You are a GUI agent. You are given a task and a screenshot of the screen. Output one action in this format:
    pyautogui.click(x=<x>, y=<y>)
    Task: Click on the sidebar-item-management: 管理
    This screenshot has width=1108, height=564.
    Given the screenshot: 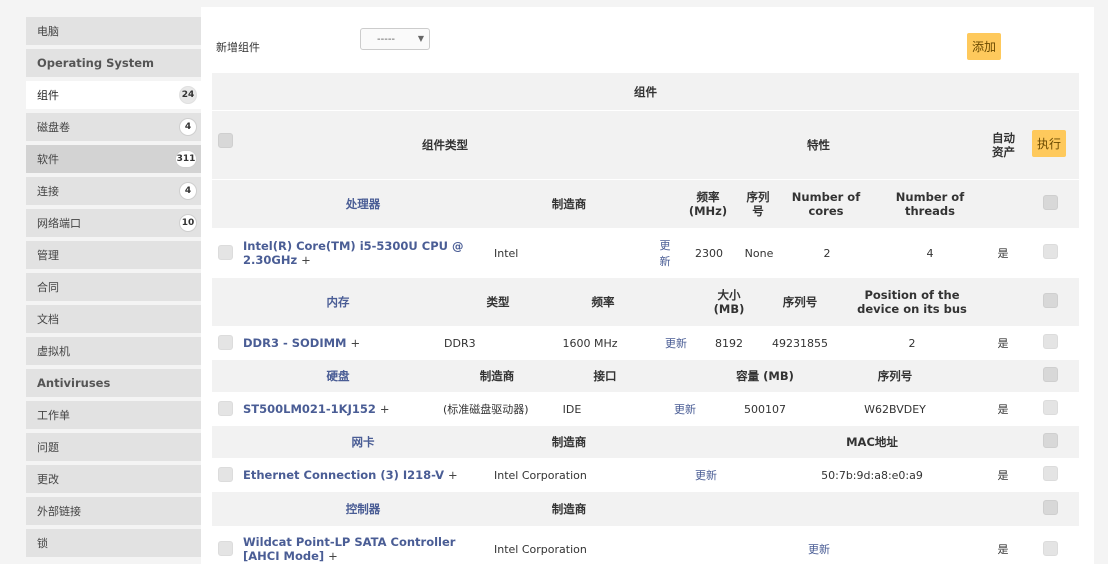 What is the action you would take?
    pyautogui.click(x=113, y=255)
    